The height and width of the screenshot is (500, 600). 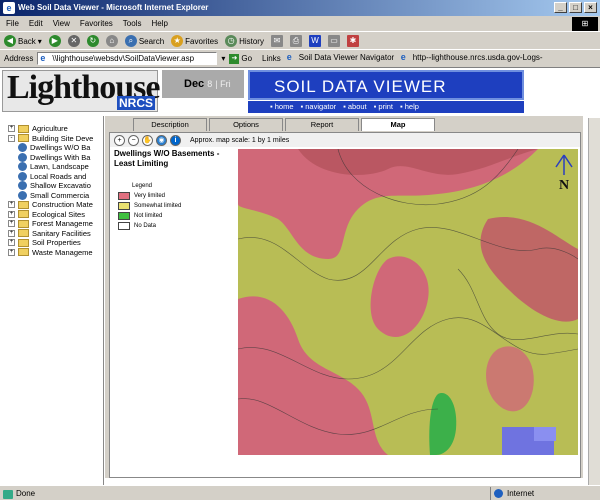 What do you see at coordinates (27, 41) in the screenshot?
I see `back-label: Back` at bounding box center [27, 41].